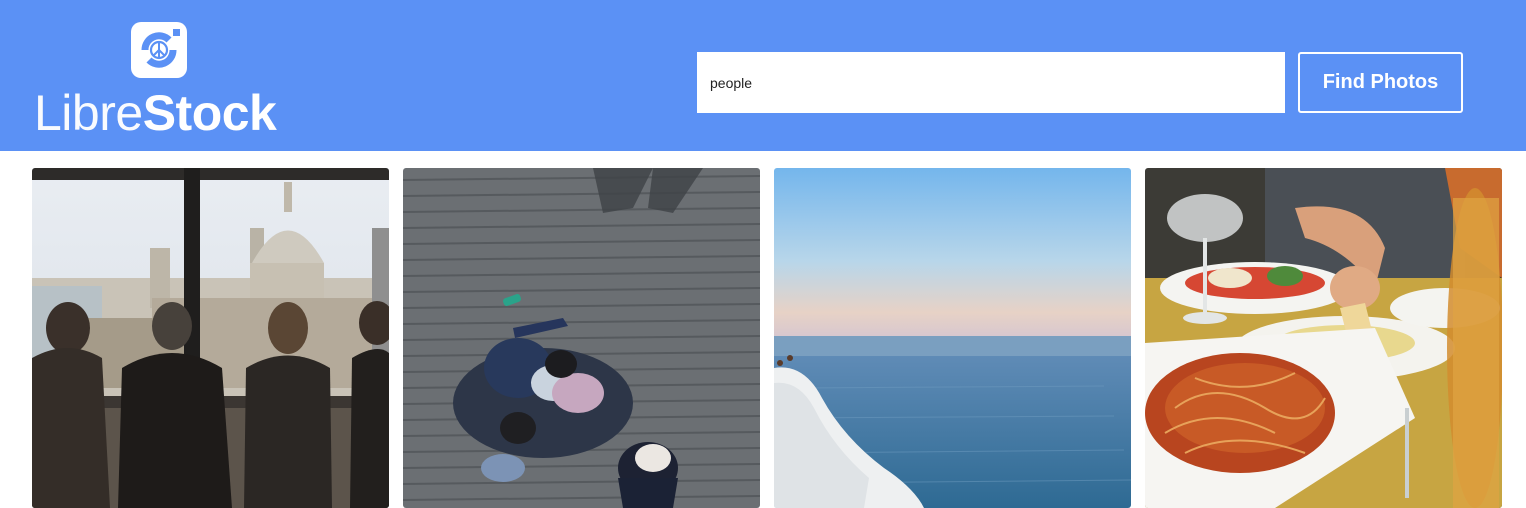 Image resolution: width=1526 pixels, height=508 pixels. Describe the element at coordinates (991, 82) in the screenshot. I see `search-input` at that location.